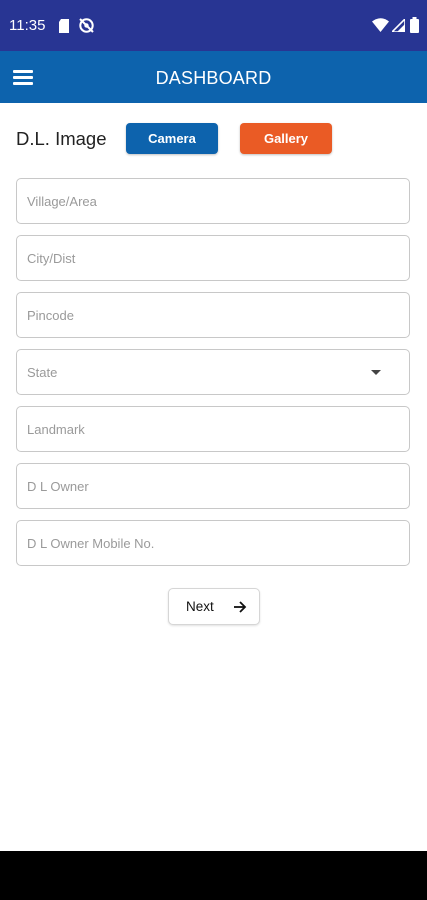 The image size is (427, 900). Describe the element at coordinates (64, 26) in the screenshot. I see `sd-card-icon` at that location.